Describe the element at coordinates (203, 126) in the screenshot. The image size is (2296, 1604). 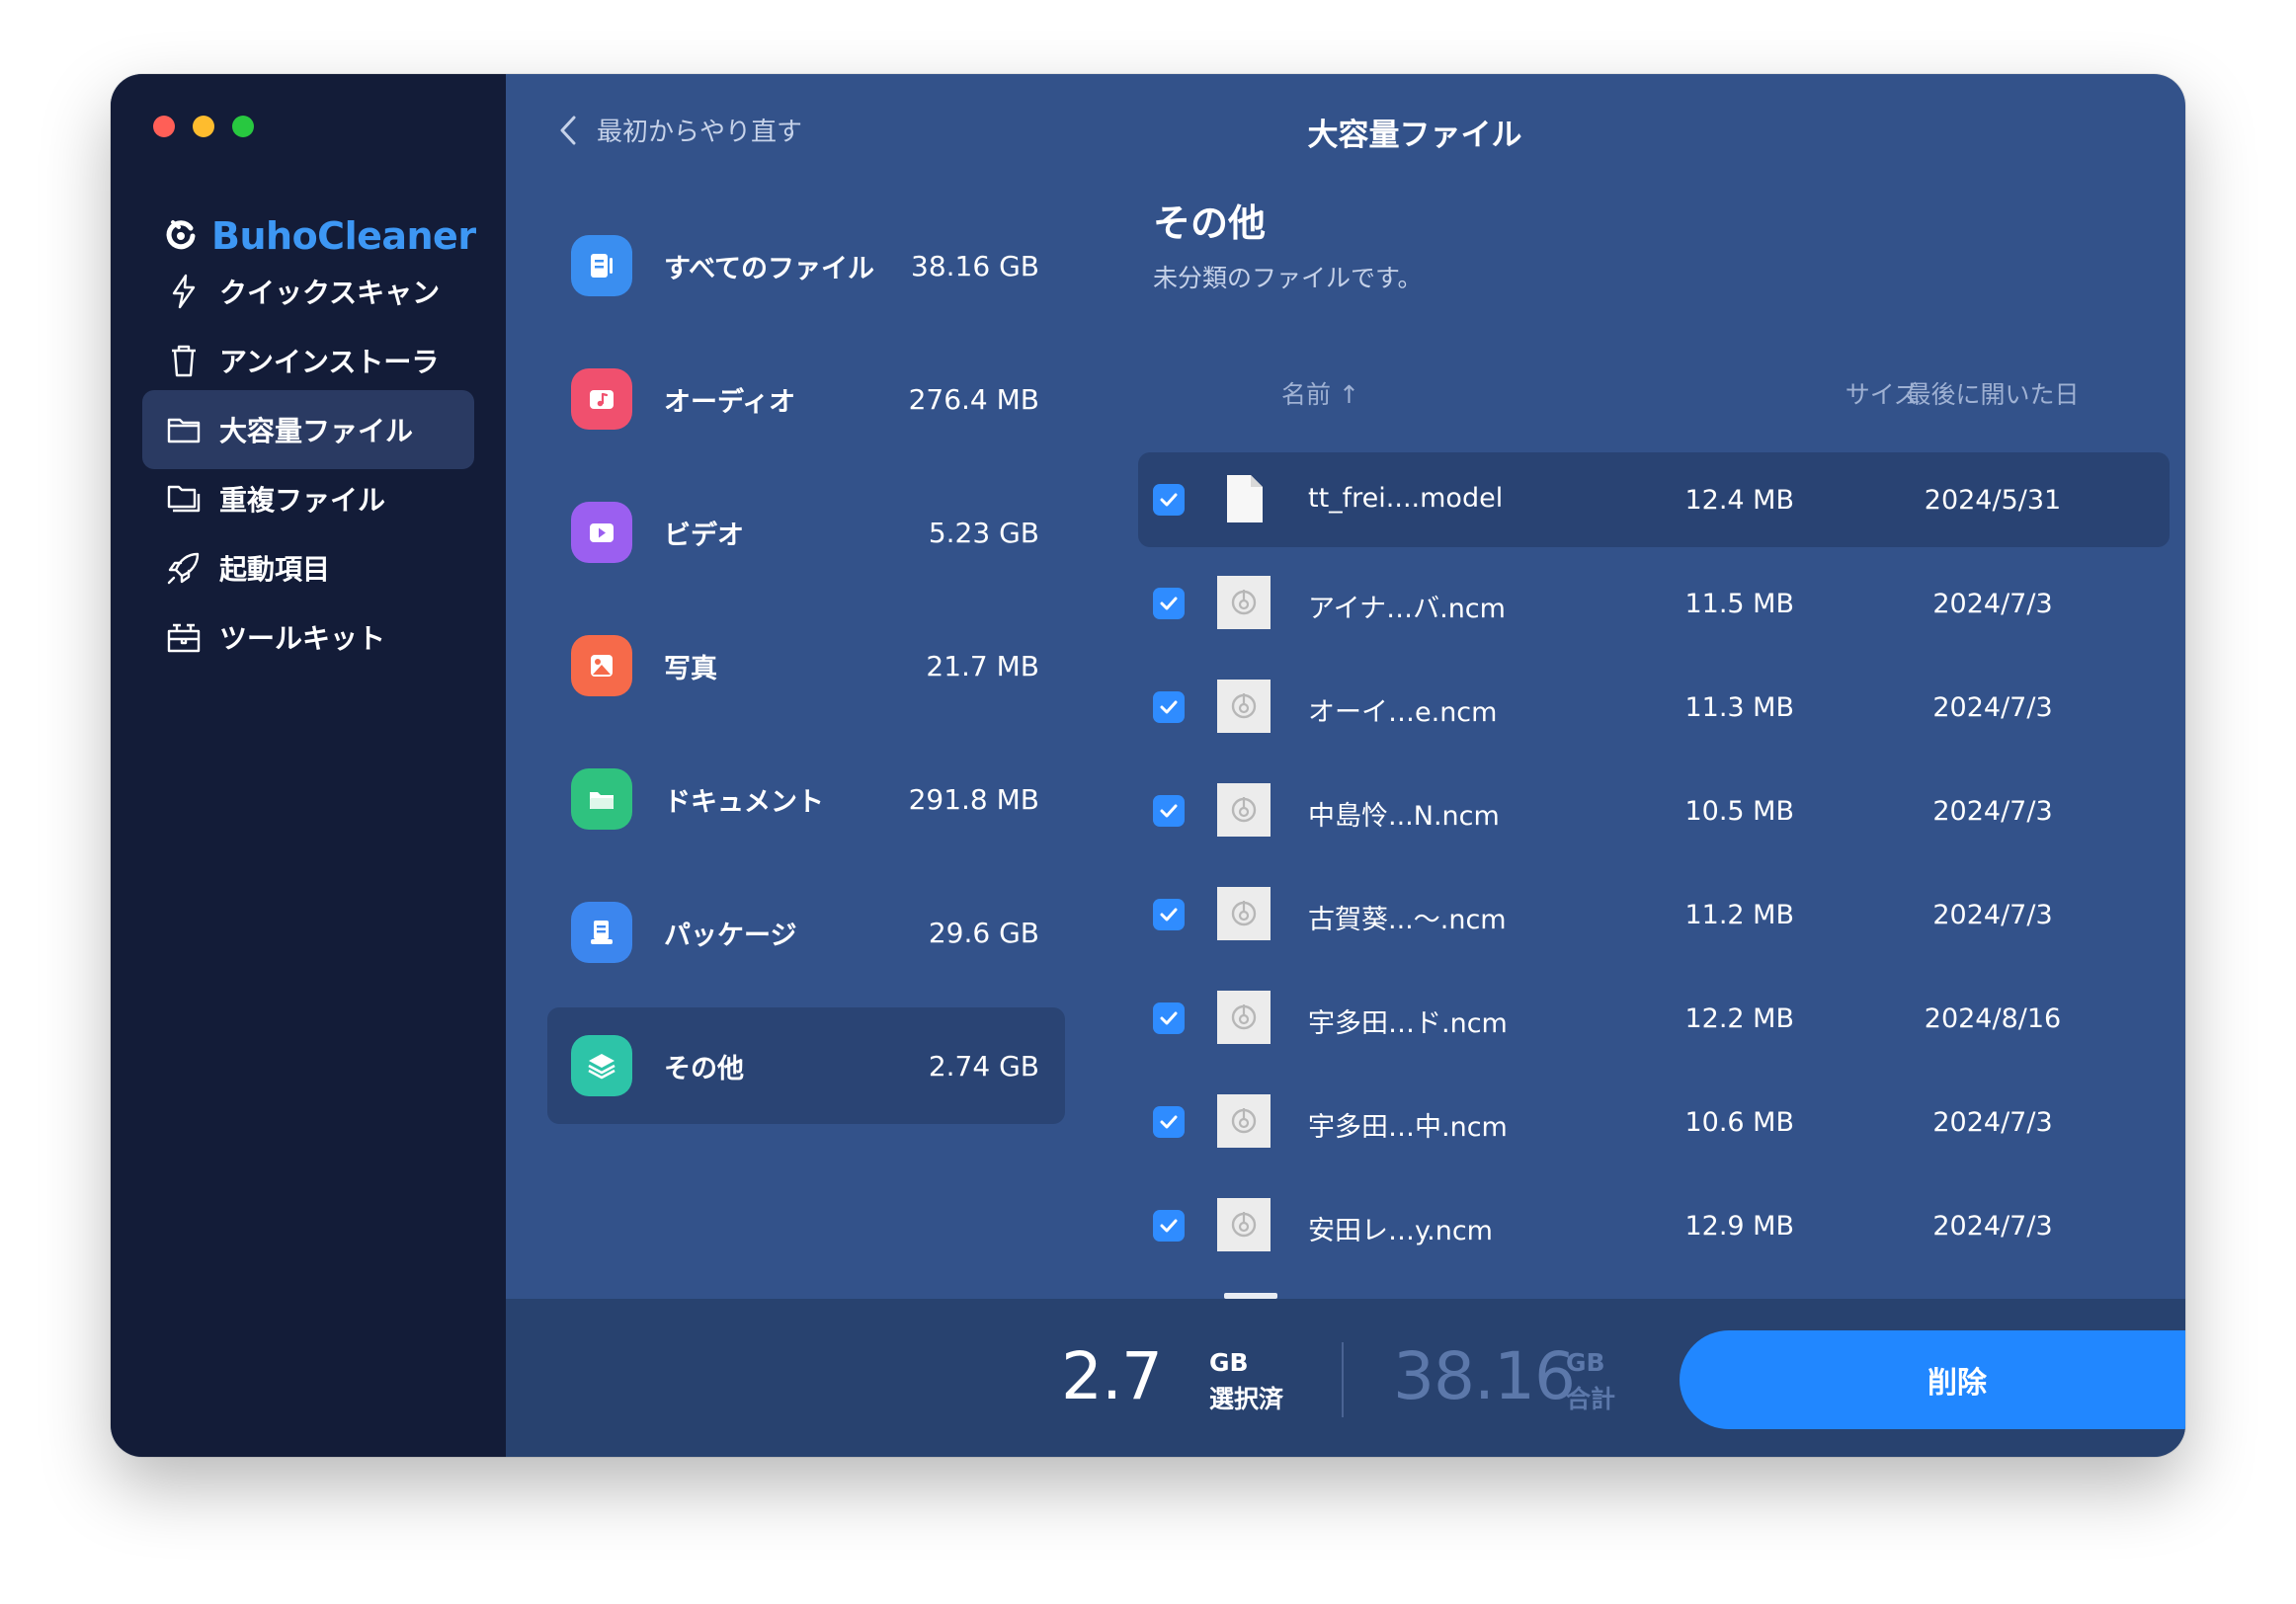
I see `minimize-window-button` at that location.